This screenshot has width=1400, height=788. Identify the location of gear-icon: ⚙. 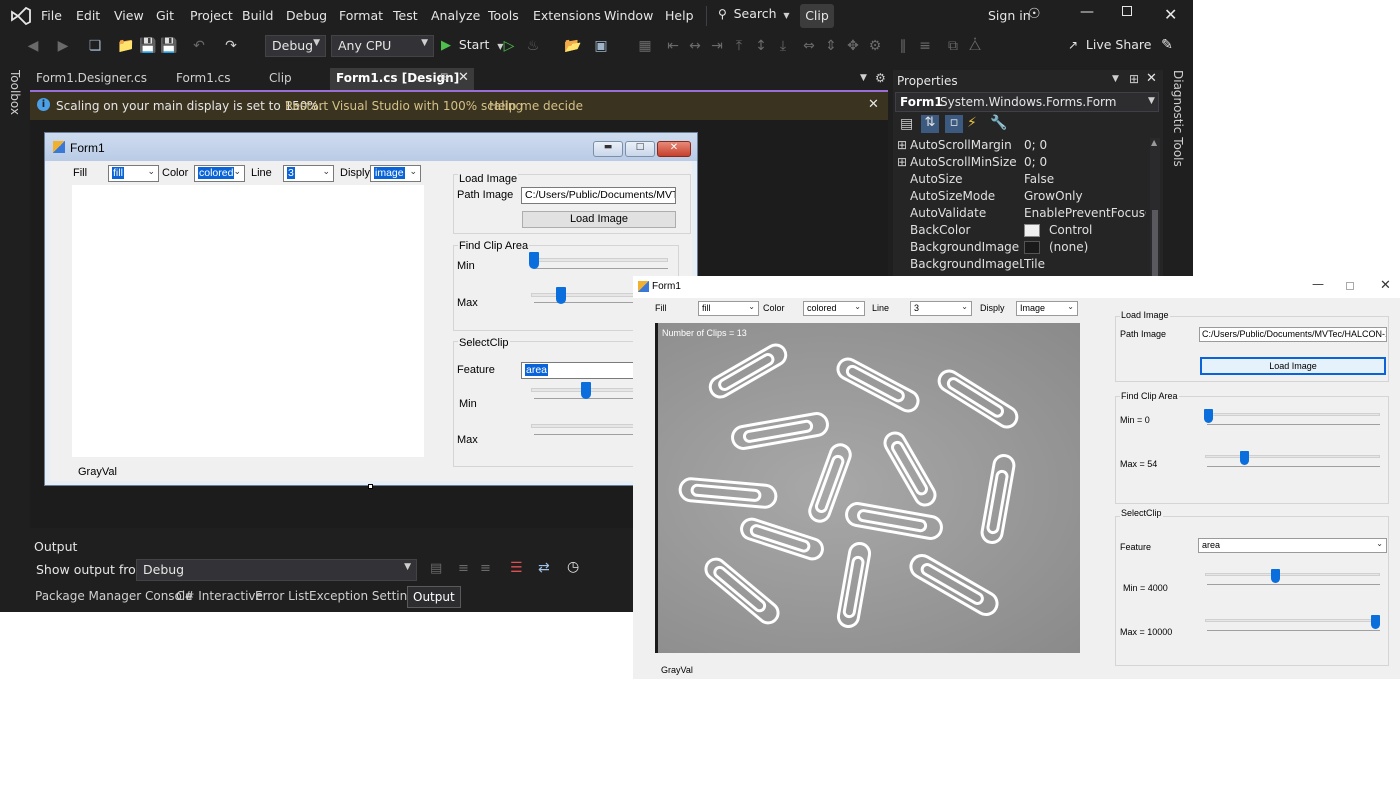
(880, 78).